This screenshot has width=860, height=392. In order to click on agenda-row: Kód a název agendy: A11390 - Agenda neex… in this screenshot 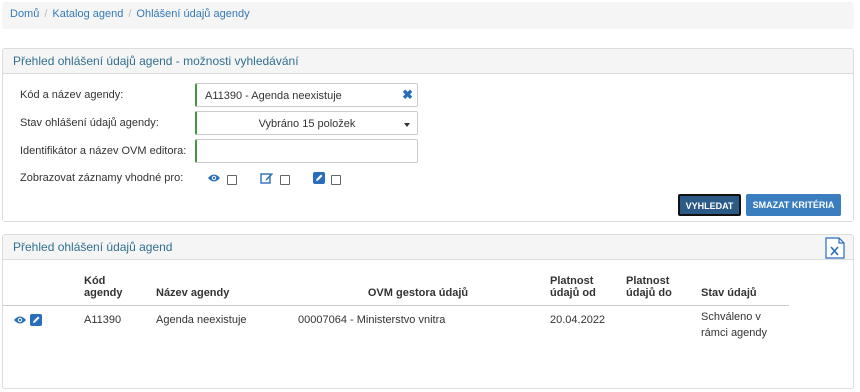, I will do `click(428, 95)`.